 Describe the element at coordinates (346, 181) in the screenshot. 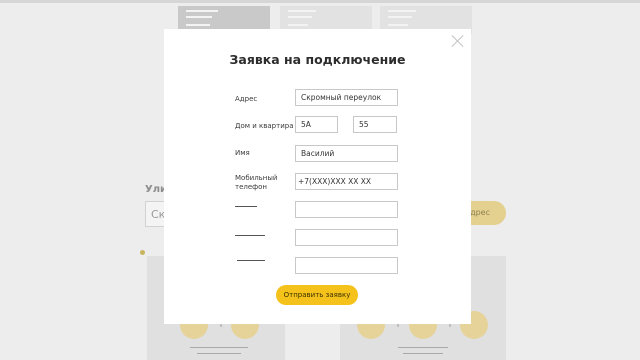

I see `phone-field: +7(XXX)XXX XX XX` at that location.